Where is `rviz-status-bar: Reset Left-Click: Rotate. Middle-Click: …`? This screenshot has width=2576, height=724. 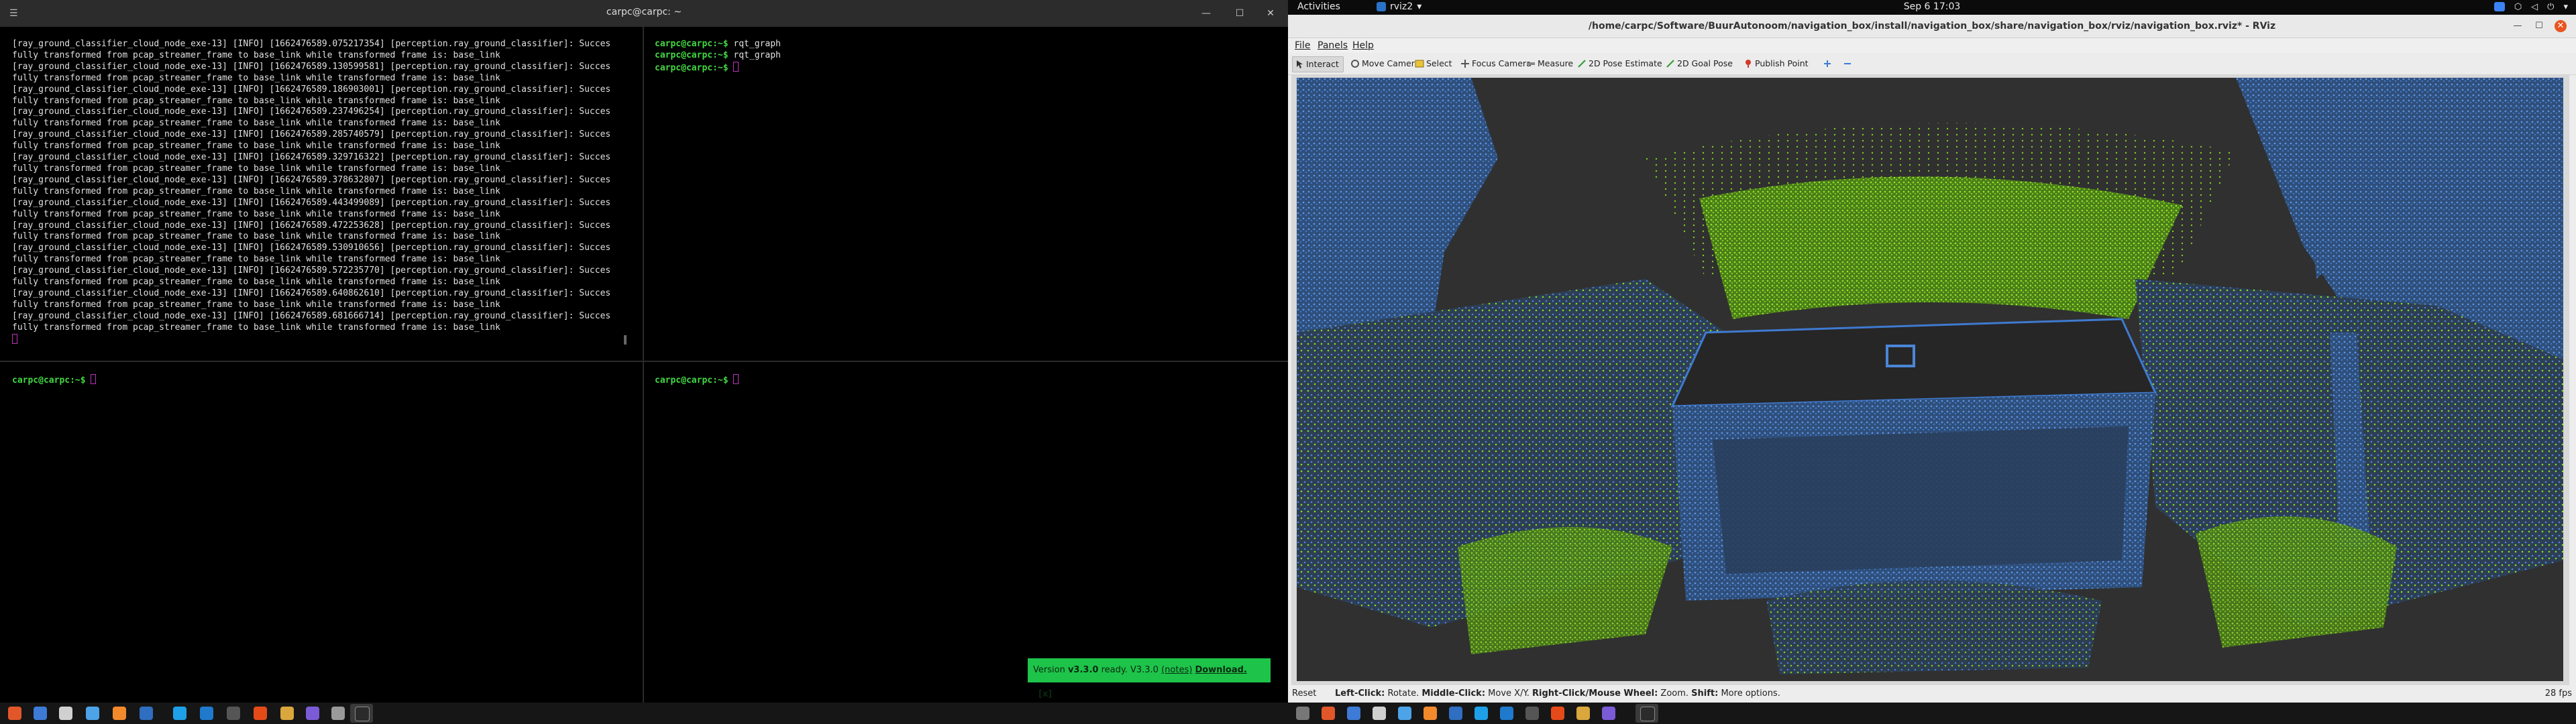 rviz-status-bar: Reset Left-Click: Rotate. Middle-Click: … is located at coordinates (1932, 694).